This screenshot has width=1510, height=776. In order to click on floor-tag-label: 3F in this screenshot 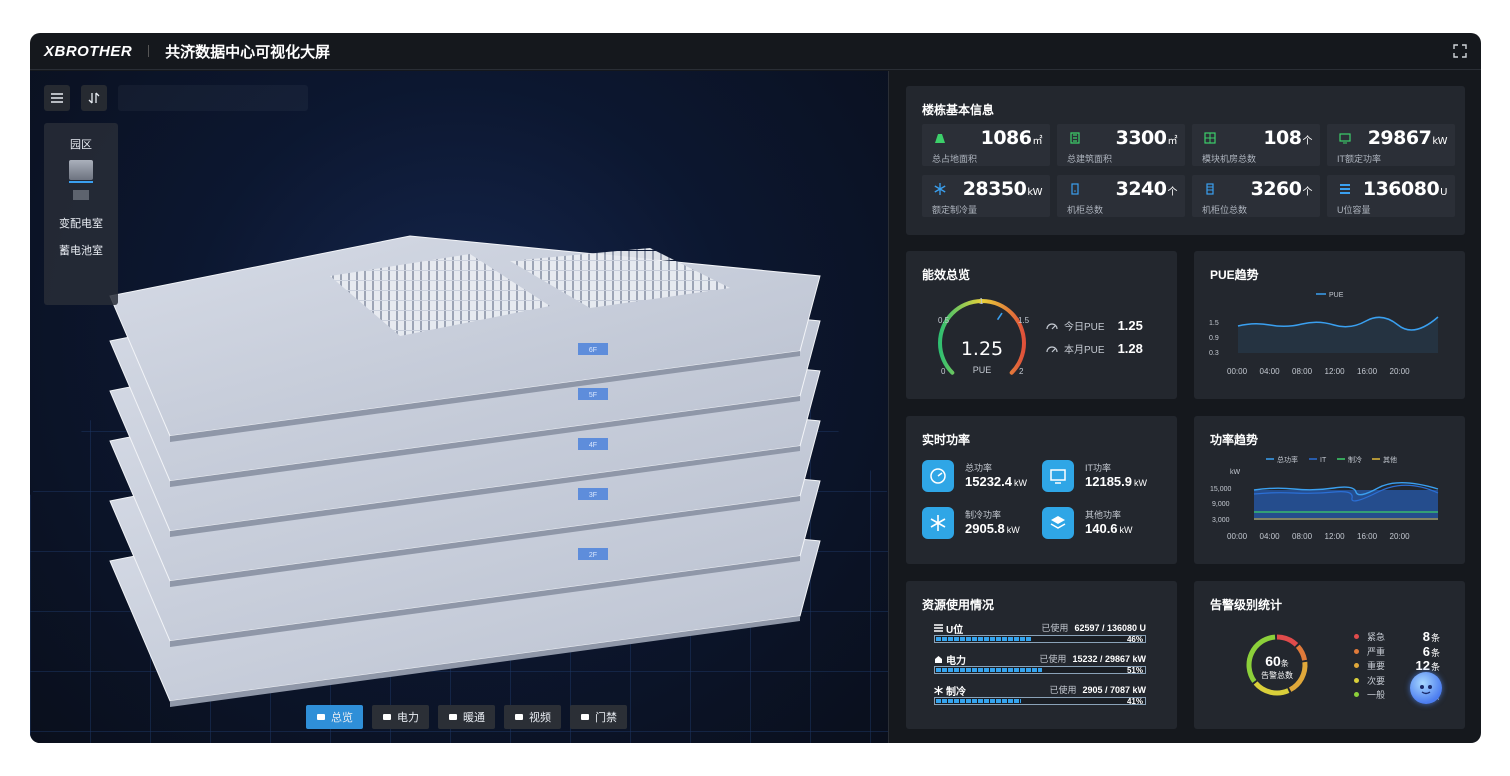, I will do `click(593, 495)`.